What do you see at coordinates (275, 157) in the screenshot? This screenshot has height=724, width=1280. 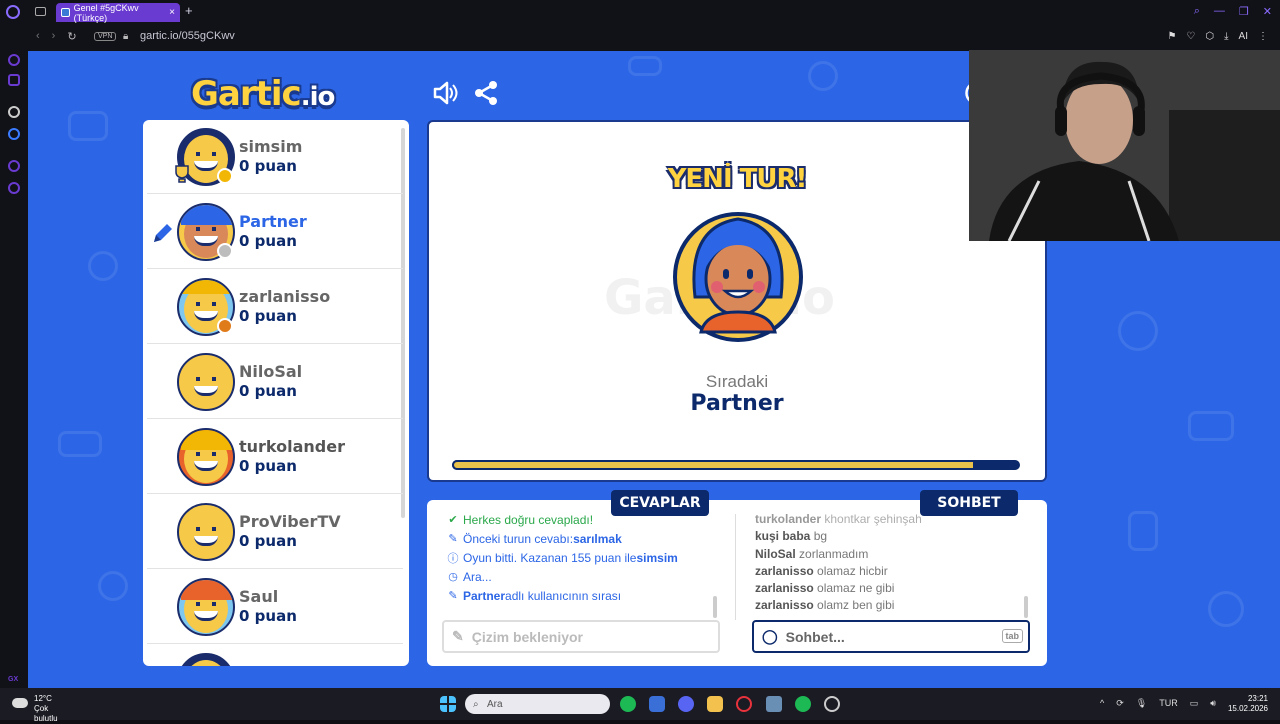 I see `player-row: simsim 0 puan` at bounding box center [275, 157].